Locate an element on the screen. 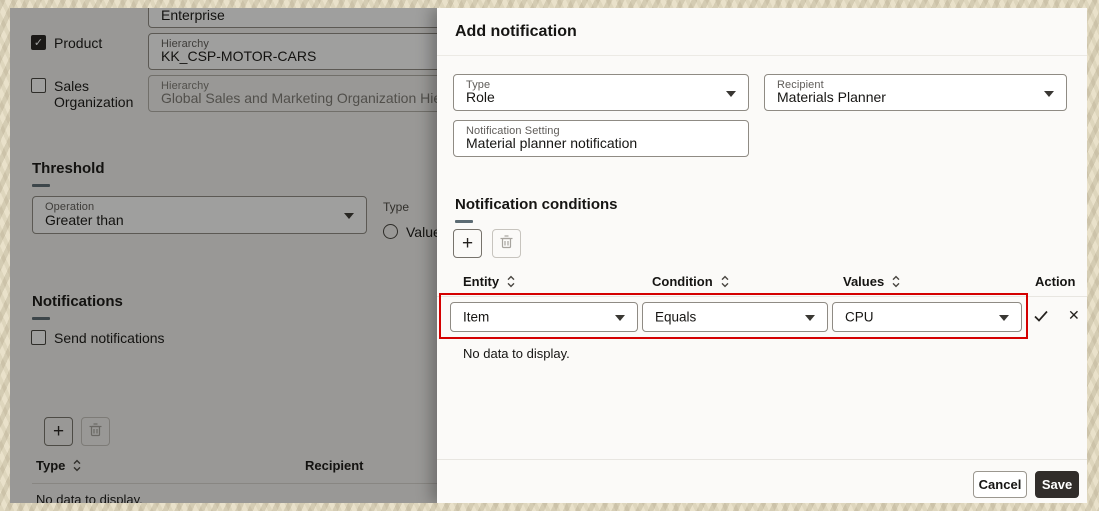  conditions-col-action: Action is located at coordinates (1055, 281).